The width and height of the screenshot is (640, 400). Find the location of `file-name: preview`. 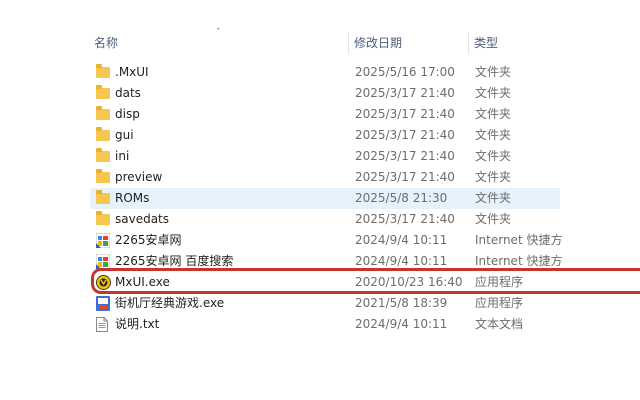

file-name: preview is located at coordinates (139, 177).